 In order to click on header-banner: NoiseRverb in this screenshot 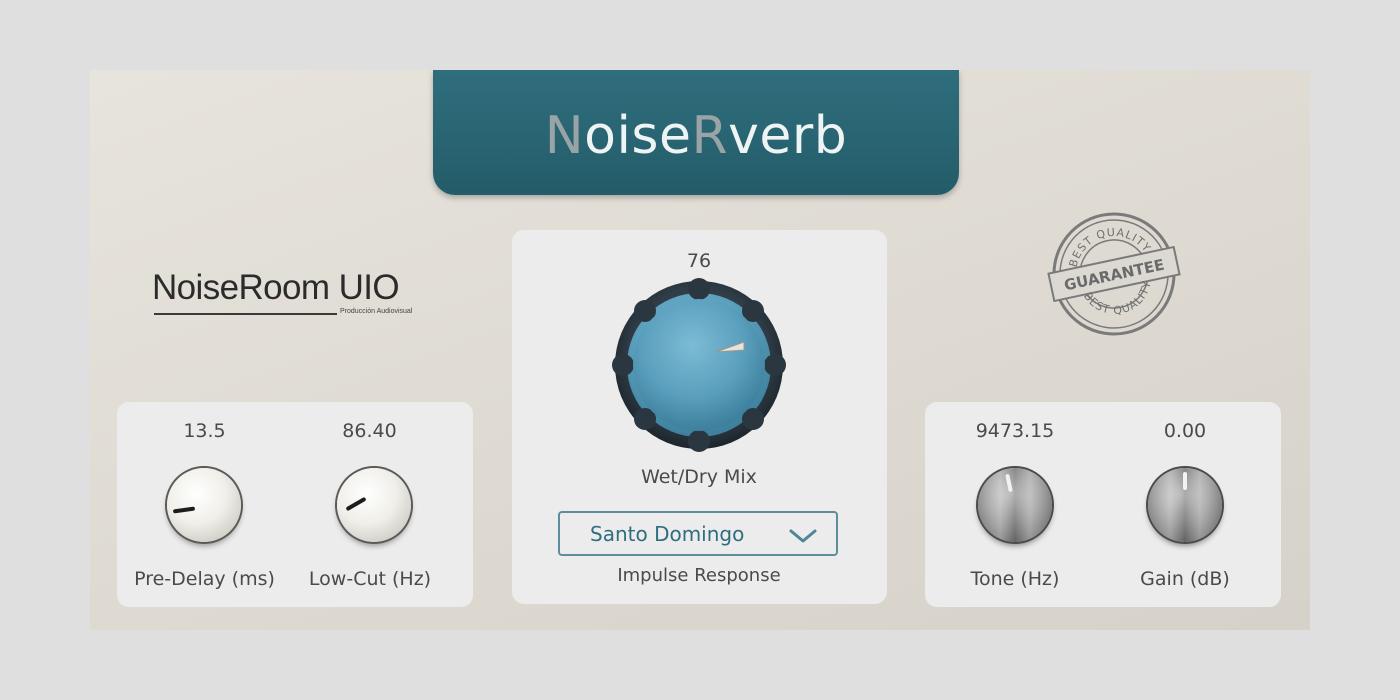, I will do `click(696, 132)`.